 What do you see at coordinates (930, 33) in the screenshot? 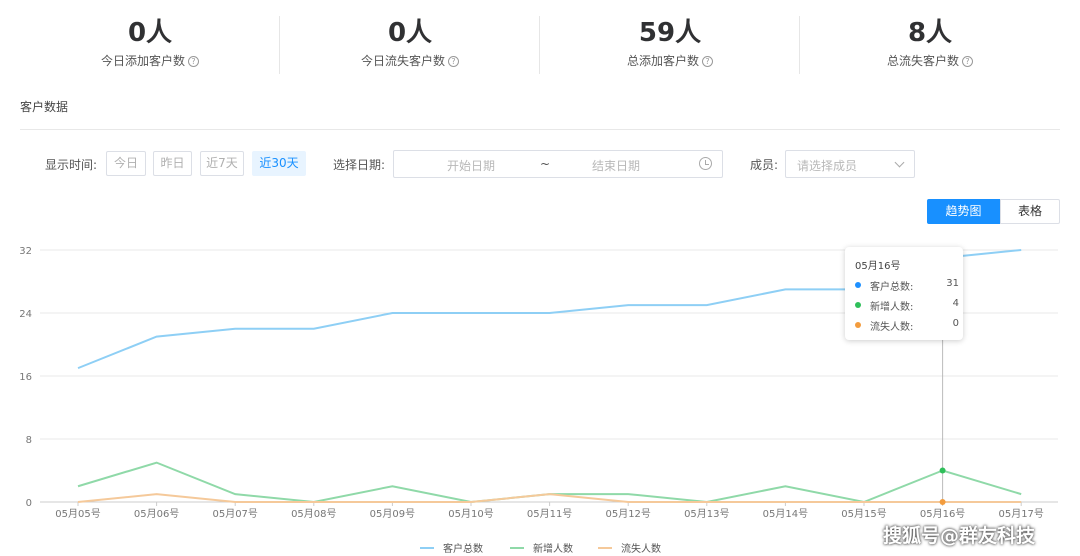
I see `stat-value: 8人` at bounding box center [930, 33].